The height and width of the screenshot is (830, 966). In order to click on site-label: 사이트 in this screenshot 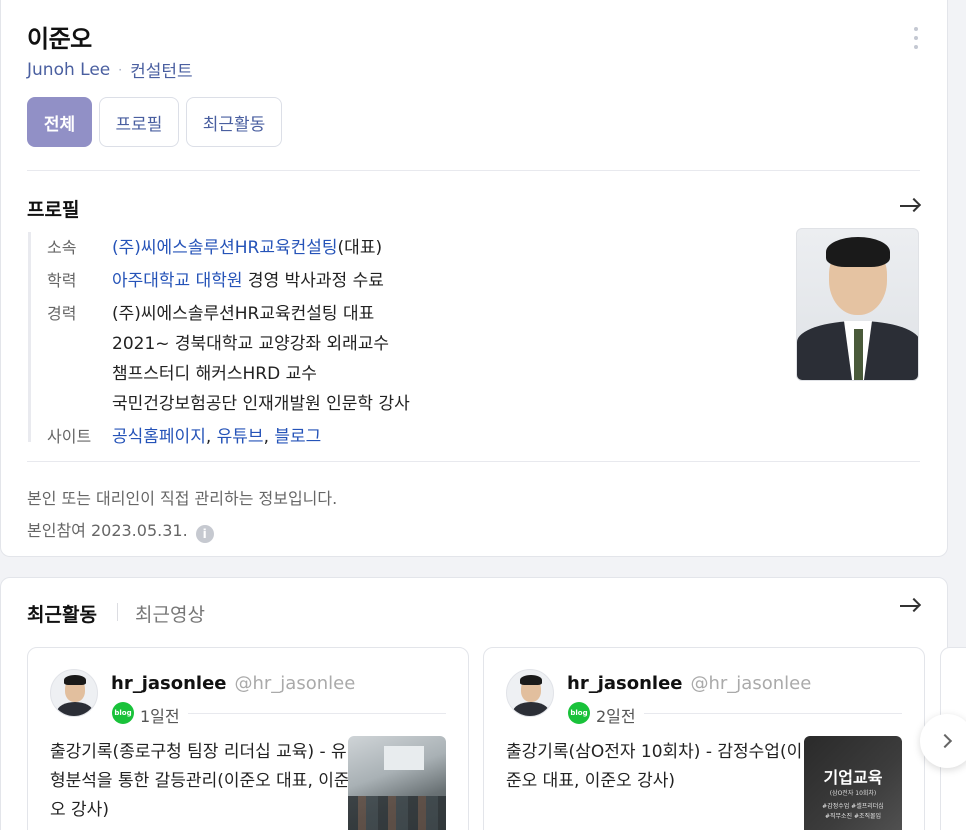, I will do `click(69, 436)`.